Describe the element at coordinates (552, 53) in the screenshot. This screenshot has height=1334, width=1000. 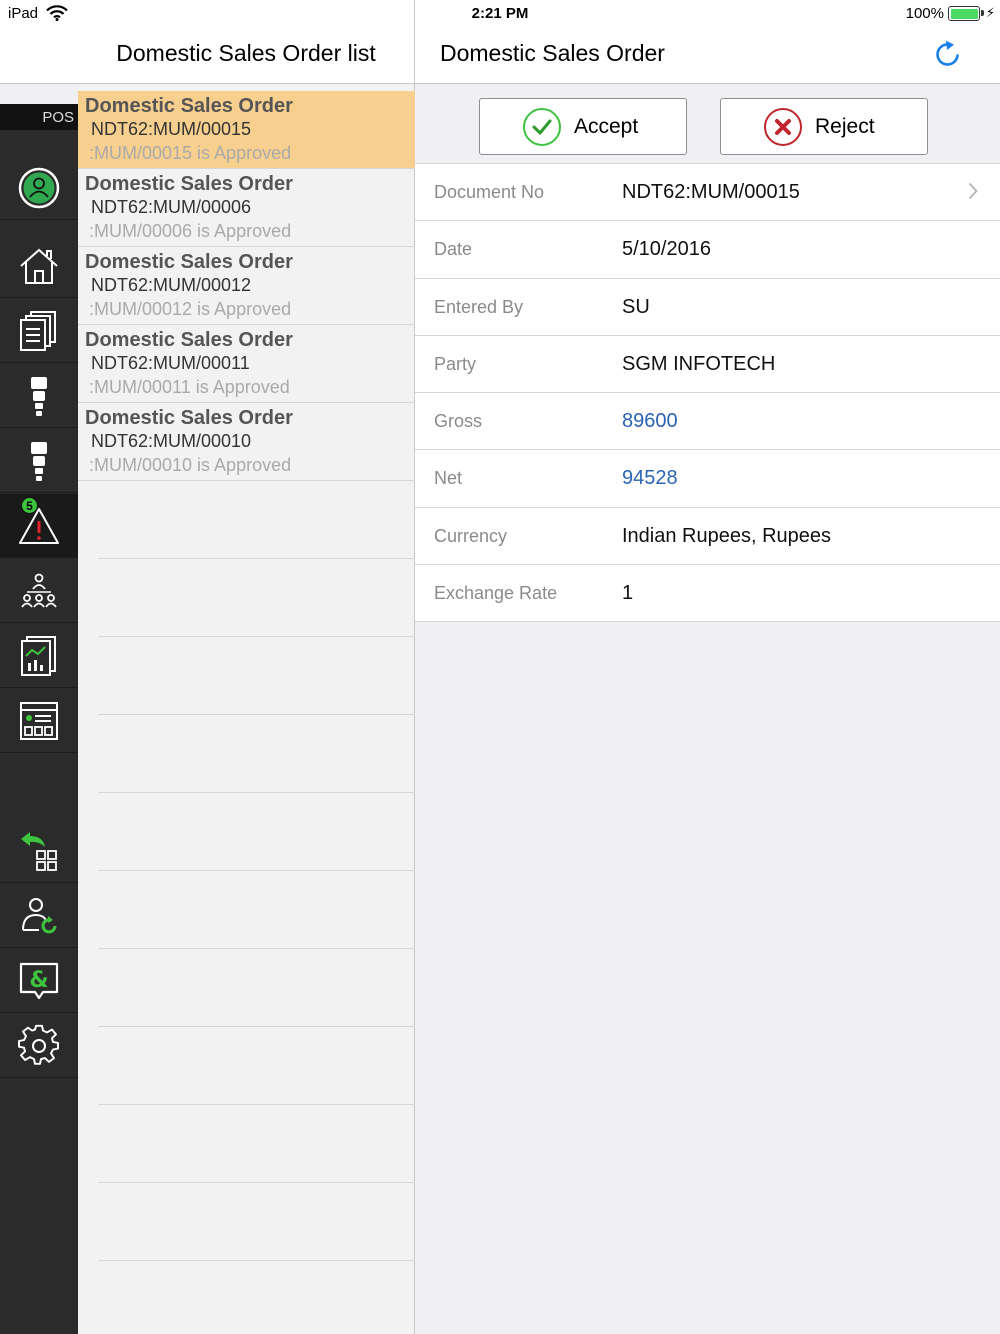
I see `detail-title: Domestic Sales Order` at that location.